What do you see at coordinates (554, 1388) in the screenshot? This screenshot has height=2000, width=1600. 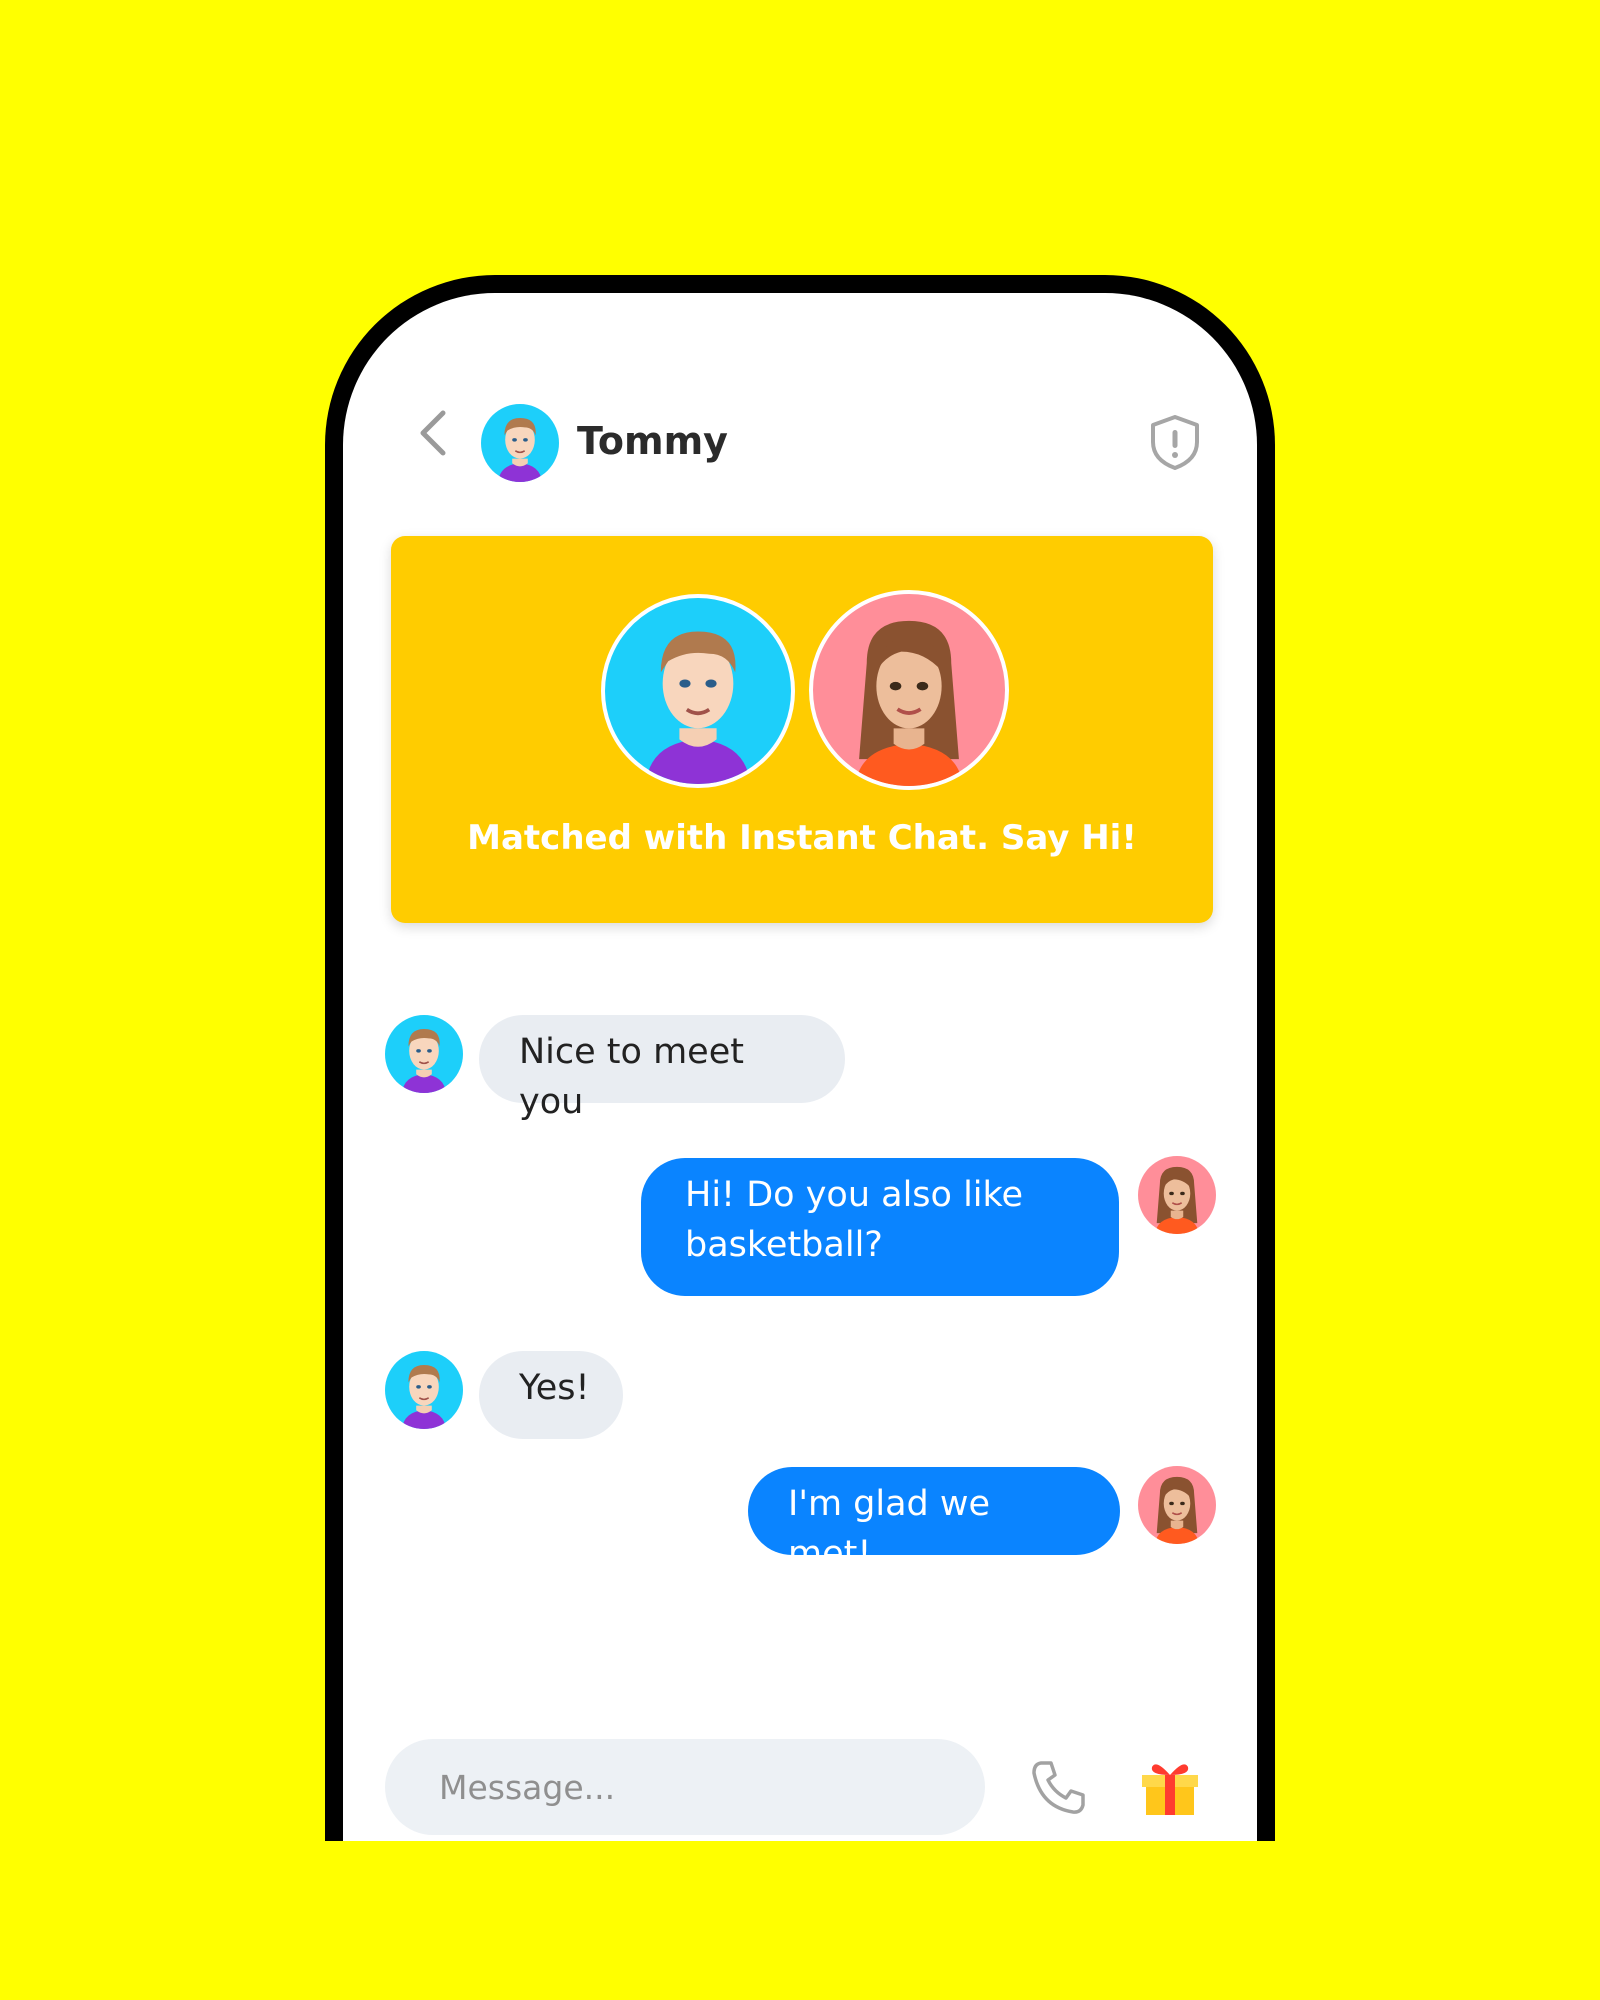 I see `message-text: Yes!` at bounding box center [554, 1388].